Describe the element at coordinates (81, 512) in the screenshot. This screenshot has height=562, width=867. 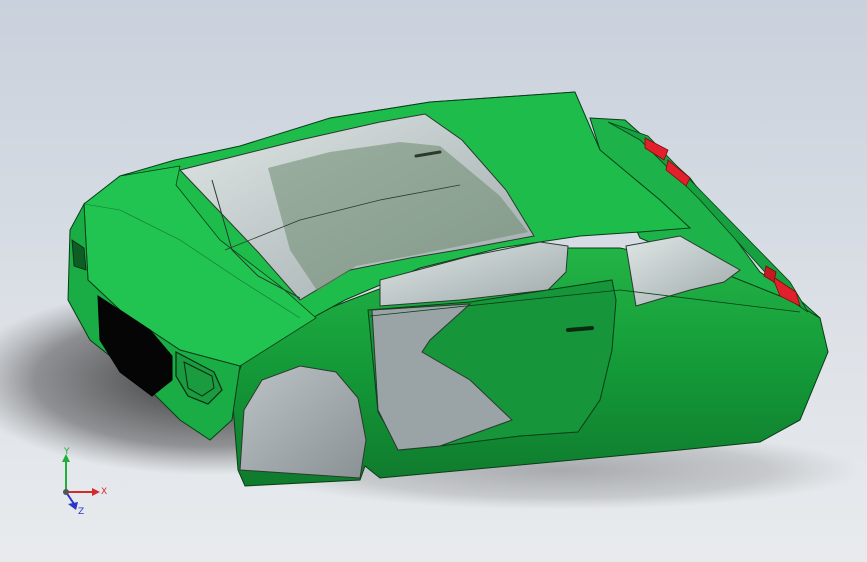
I see `z-axis-label: Z` at that location.